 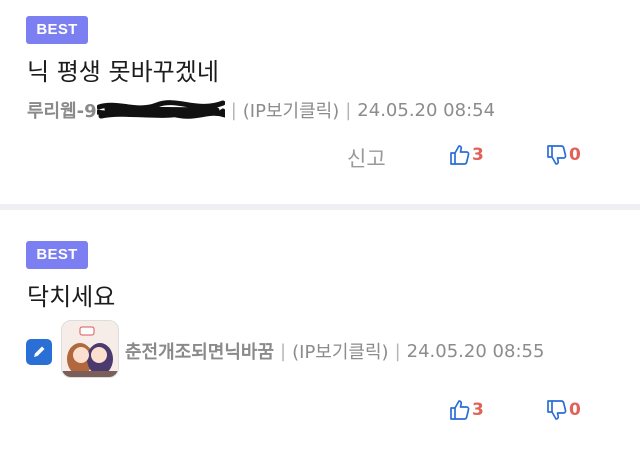 What do you see at coordinates (71, 297) in the screenshot?
I see `comment-text: 닥치세요` at bounding box center [71, 297].